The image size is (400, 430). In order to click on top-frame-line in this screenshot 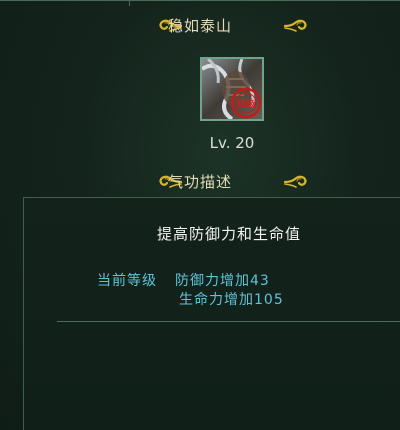, I will do `click(200, 0)`.